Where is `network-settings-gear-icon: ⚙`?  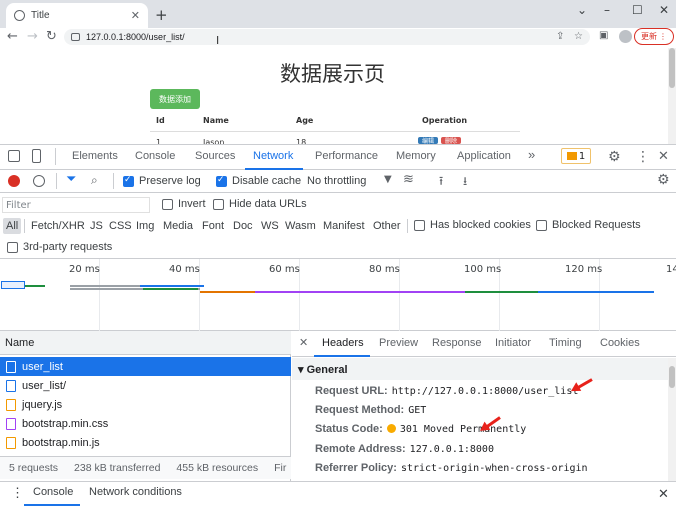
network-settings-gear-icon: ⚙ is located at coordinates (663, 180).